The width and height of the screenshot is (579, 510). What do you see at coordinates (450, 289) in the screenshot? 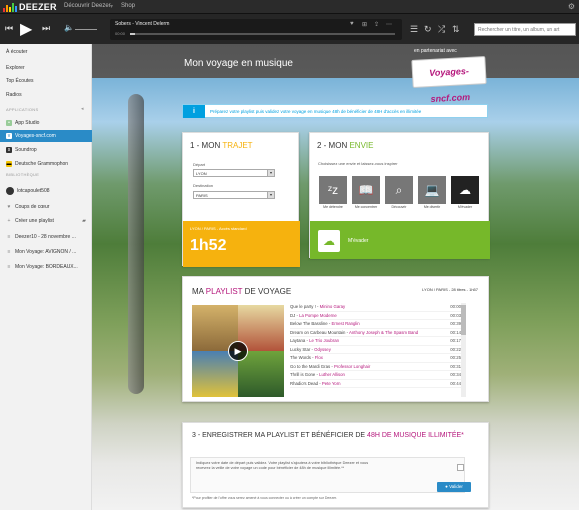
I see `playlist-meta: LYON / PARIS - 28 titres - 1h57` at bounding box center [450, 289].